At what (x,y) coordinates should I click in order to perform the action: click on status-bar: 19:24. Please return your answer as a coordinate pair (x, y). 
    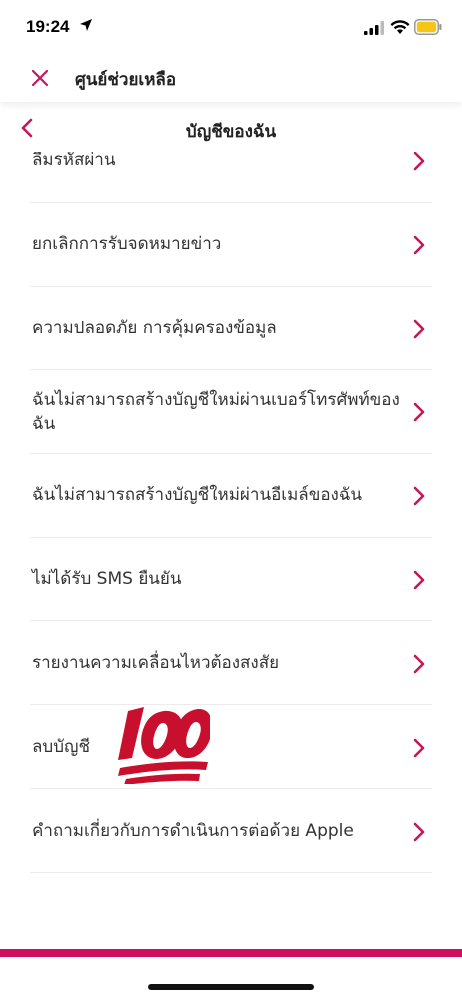
    Looking at the image, I should click on (231, 27).